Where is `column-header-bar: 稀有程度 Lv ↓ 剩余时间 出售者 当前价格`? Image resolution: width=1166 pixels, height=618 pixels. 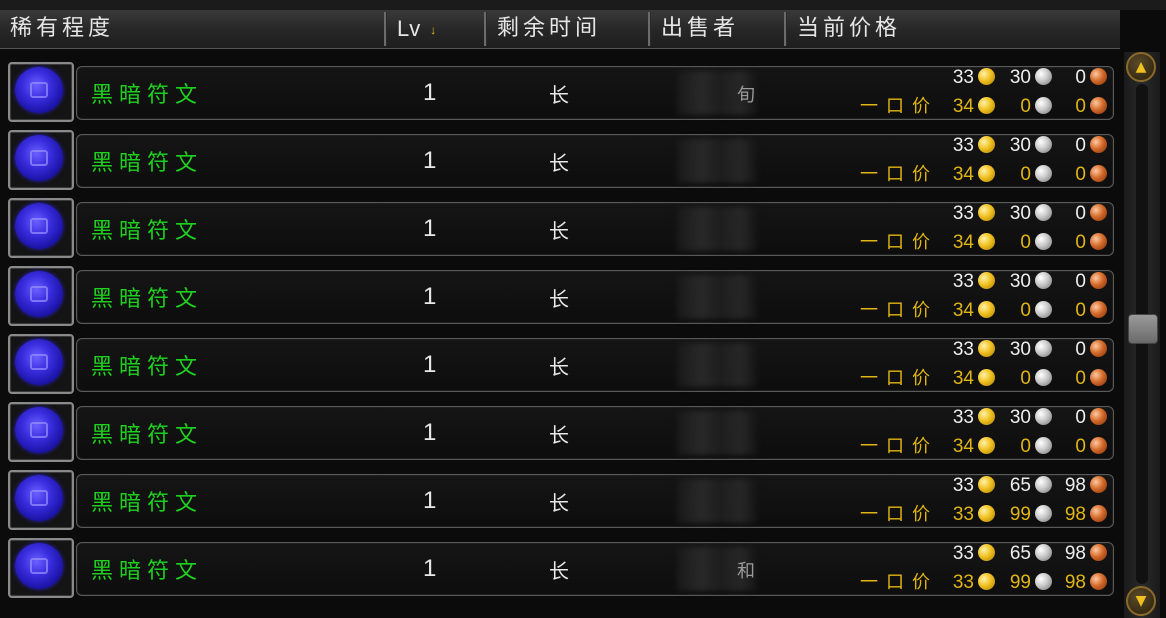
column-header-bar: 稀有程度 Lv ↓ 剩余时间 出售者 当前价格 is located at coordinates (560, 29).